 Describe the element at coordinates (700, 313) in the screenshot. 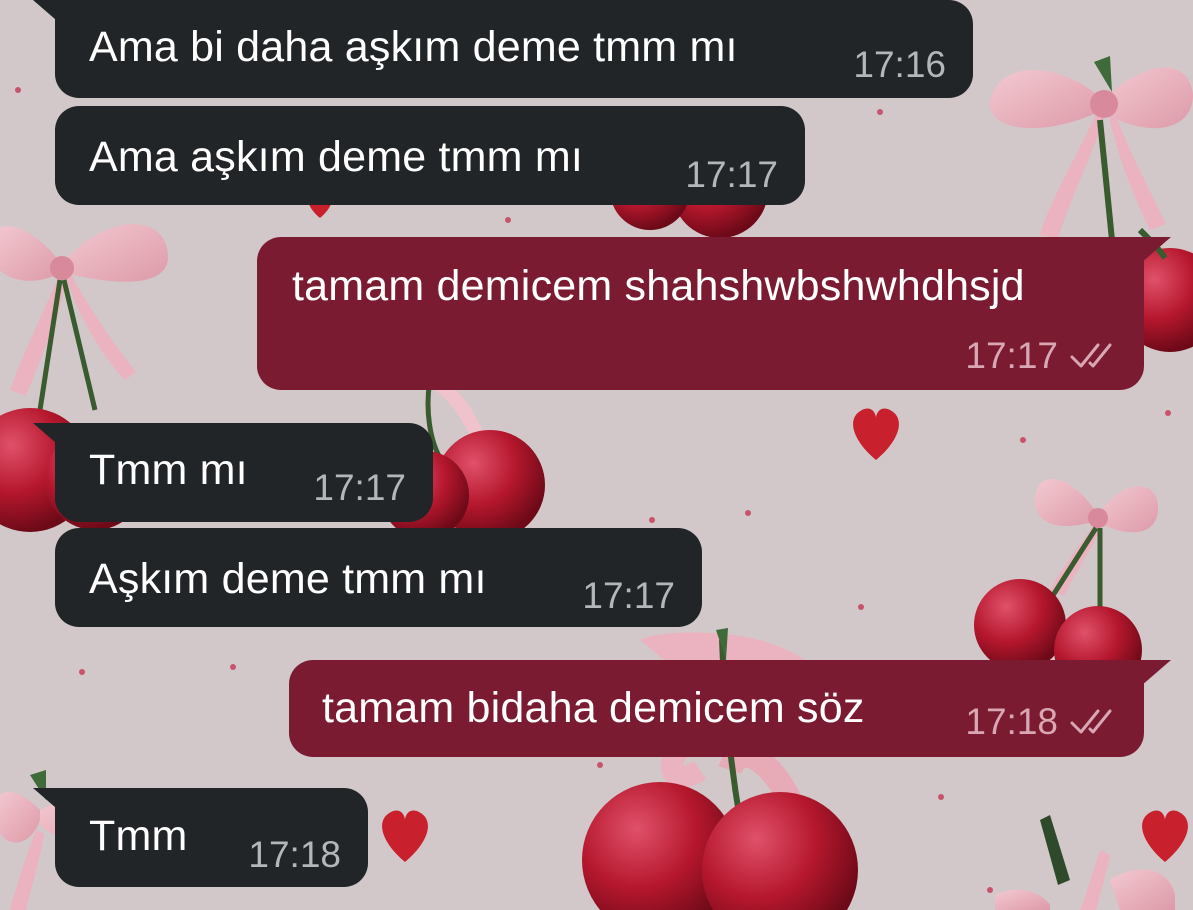

I see `outgoing-message-bubble: tamam demicem shahshwbshwhdhsjd 17:17` at that location.